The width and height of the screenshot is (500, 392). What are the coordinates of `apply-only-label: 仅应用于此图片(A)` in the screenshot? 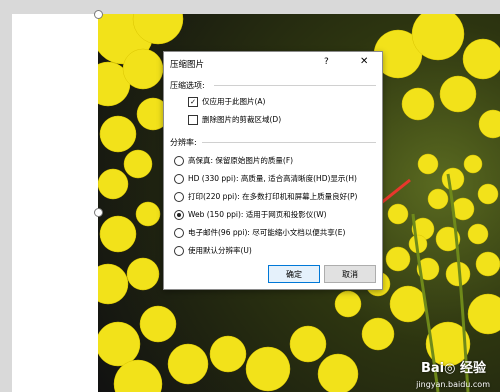 It's located at (234, 101).